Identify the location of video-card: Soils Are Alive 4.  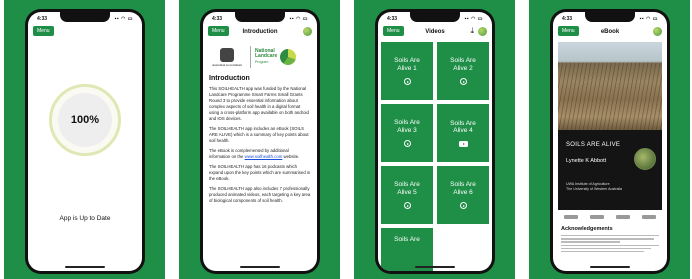
(463, 133).